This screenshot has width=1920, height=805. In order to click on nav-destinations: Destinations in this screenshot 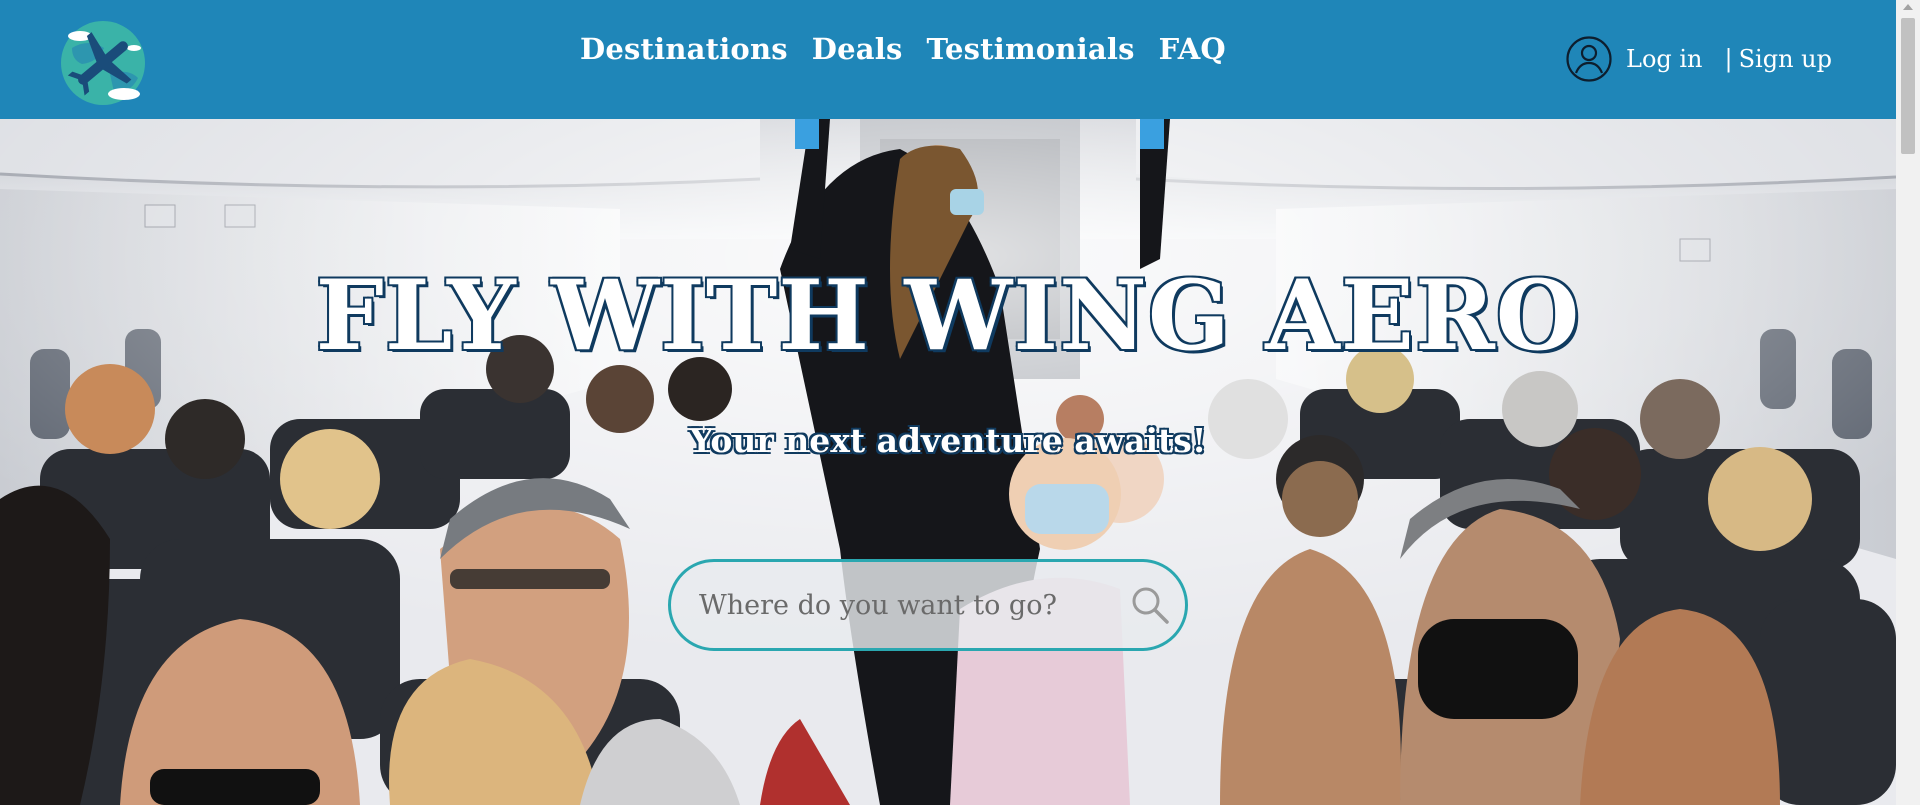, I will do `click(684, 49)`.